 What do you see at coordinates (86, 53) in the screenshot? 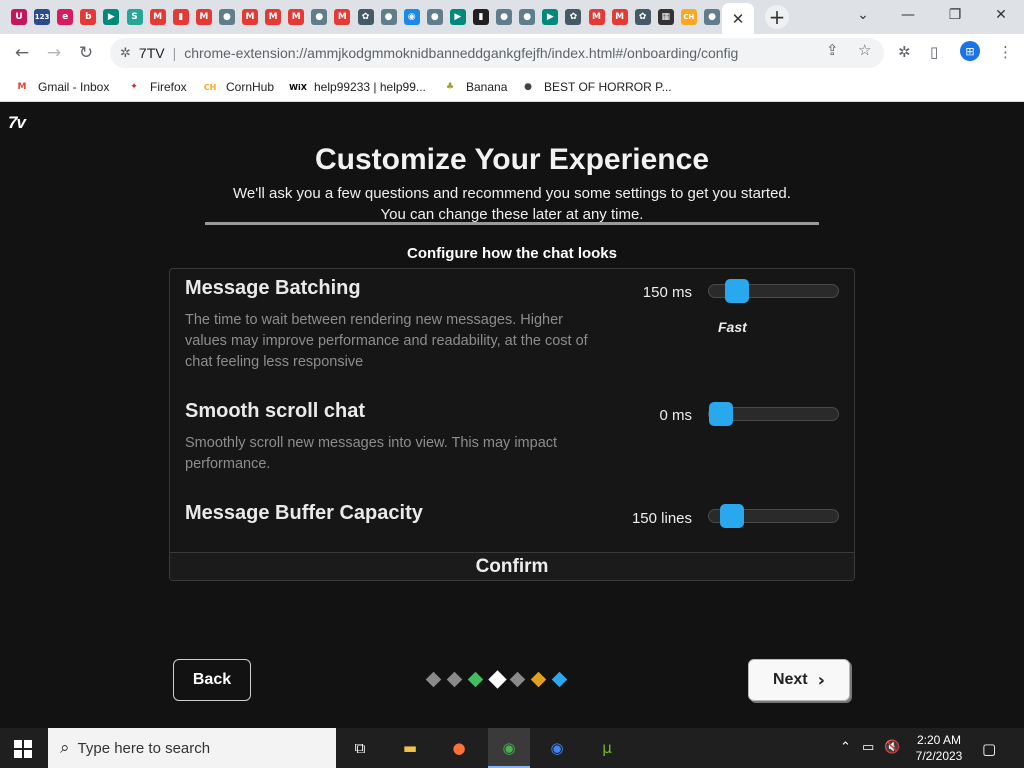
I see `reload-button: ↻` at bounding box center [86, 53].